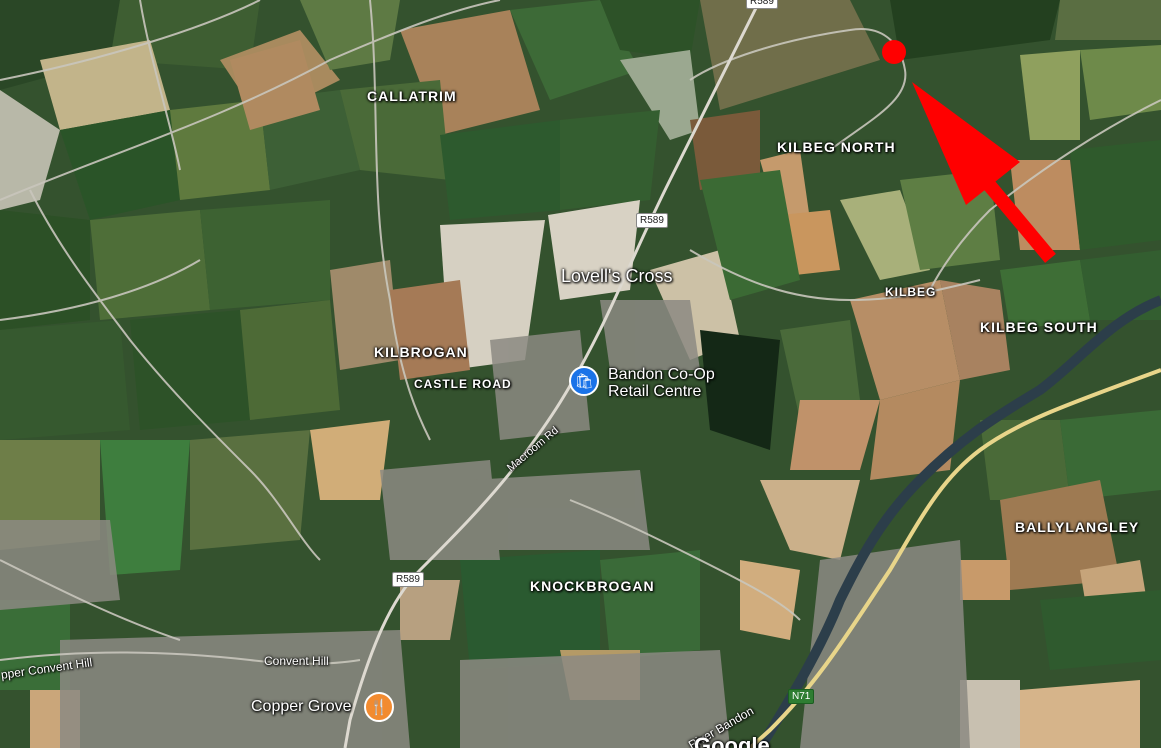  Describe the element at coordinates (969, 151) in the screenshot. I see `red-arrow-icon` at that location.